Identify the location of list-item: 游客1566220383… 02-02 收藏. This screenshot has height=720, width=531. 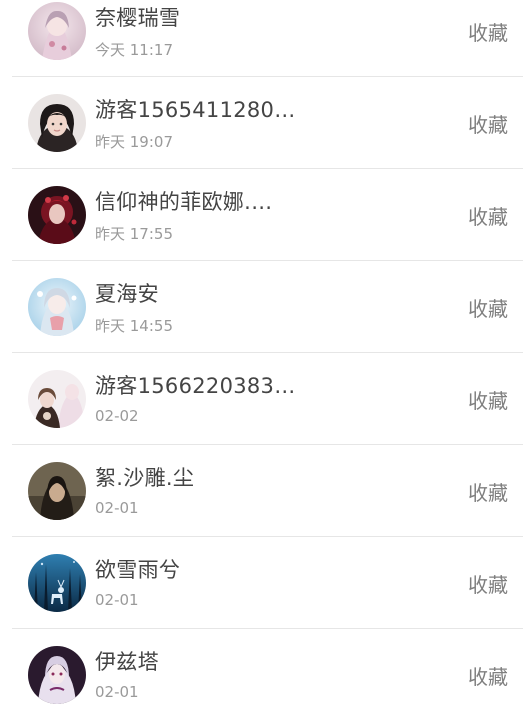
(267, 399).